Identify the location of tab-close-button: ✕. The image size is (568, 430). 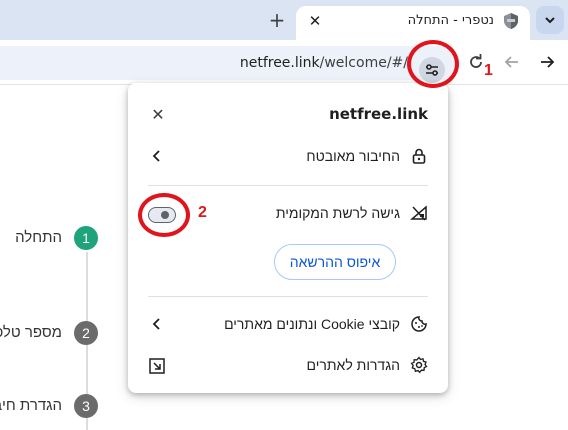
(315, 21).